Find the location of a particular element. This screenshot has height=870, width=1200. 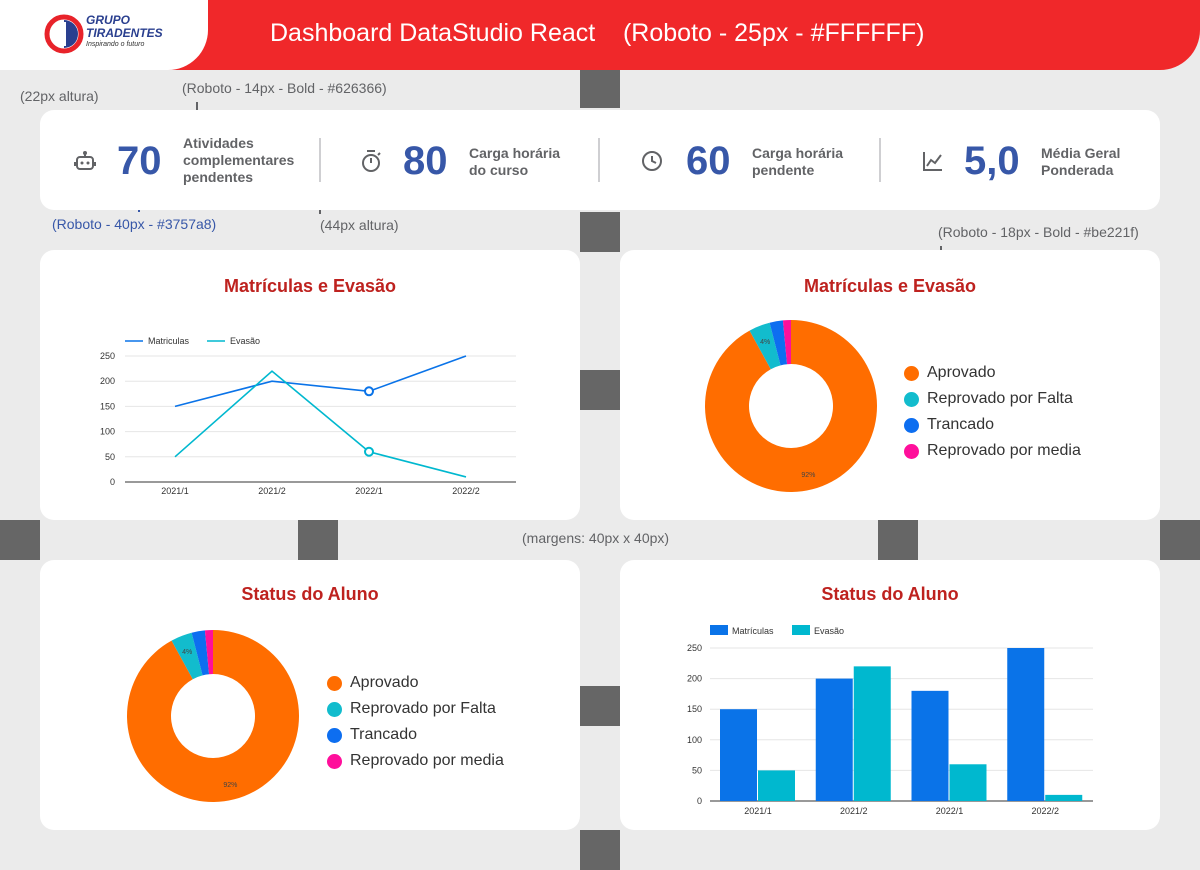

kpi-label-line: Atividades is located at coordinates (218, 143).